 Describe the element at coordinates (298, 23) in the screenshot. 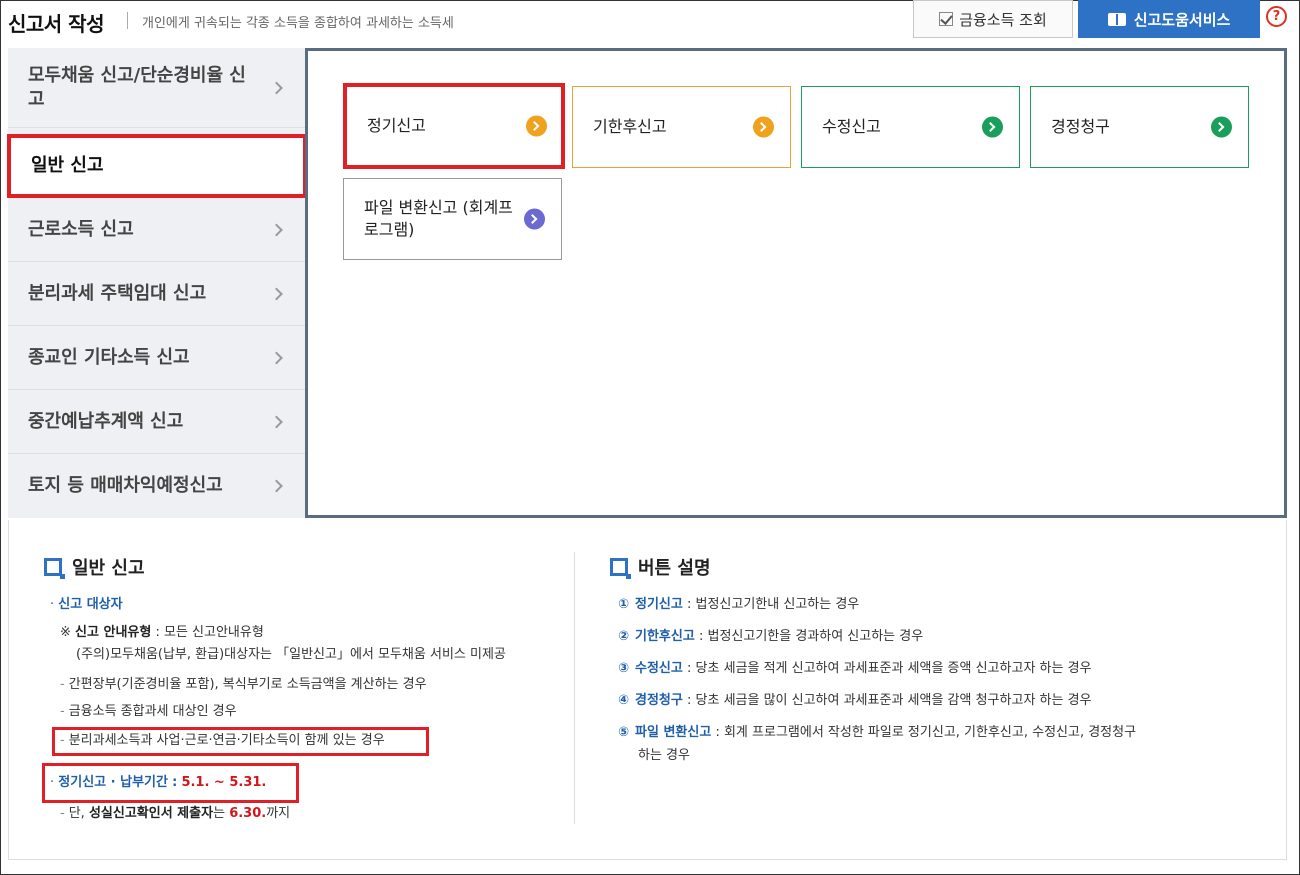

I see `page-subtitle: 개인에게 귀속되는 각종 소득을 종합하여 과세하는 소득세` at that location.